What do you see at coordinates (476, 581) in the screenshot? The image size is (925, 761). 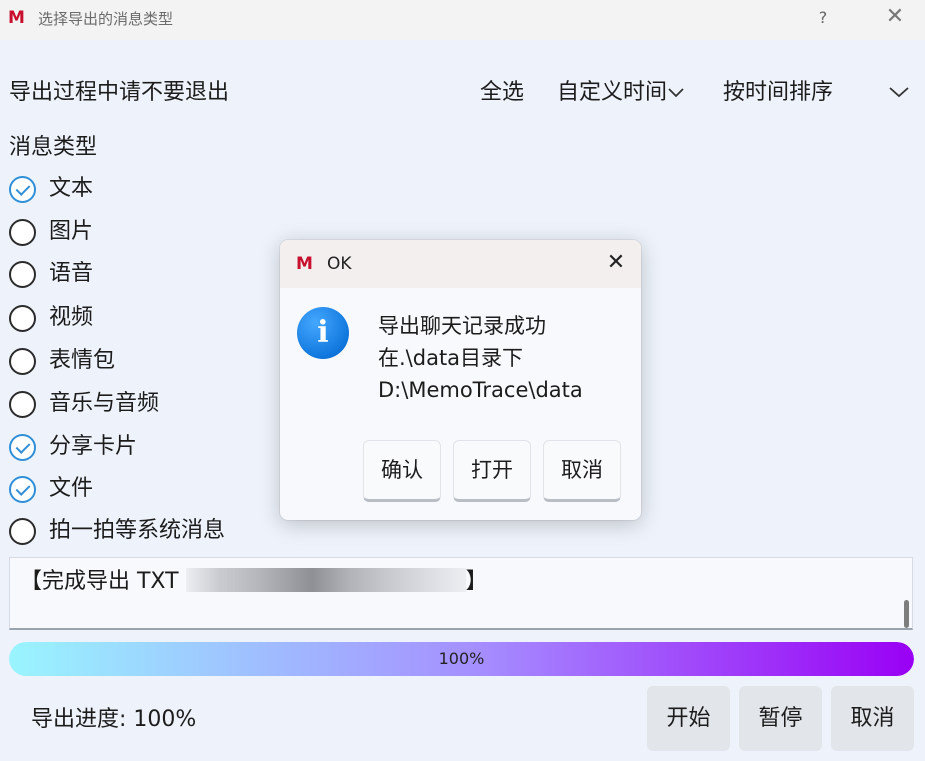 I see `log-suffix: 】` at bounding box center [476, 581].